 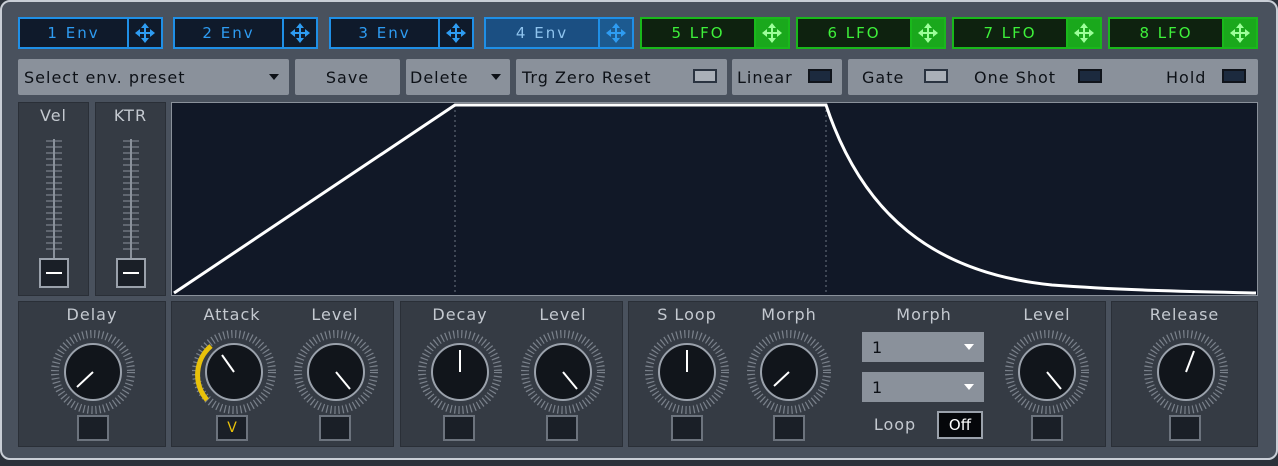 What do you see at coordinates (687, 428) in the screenshot?
I see `s-loop-mod-slot` at bounding box center [687, 428].